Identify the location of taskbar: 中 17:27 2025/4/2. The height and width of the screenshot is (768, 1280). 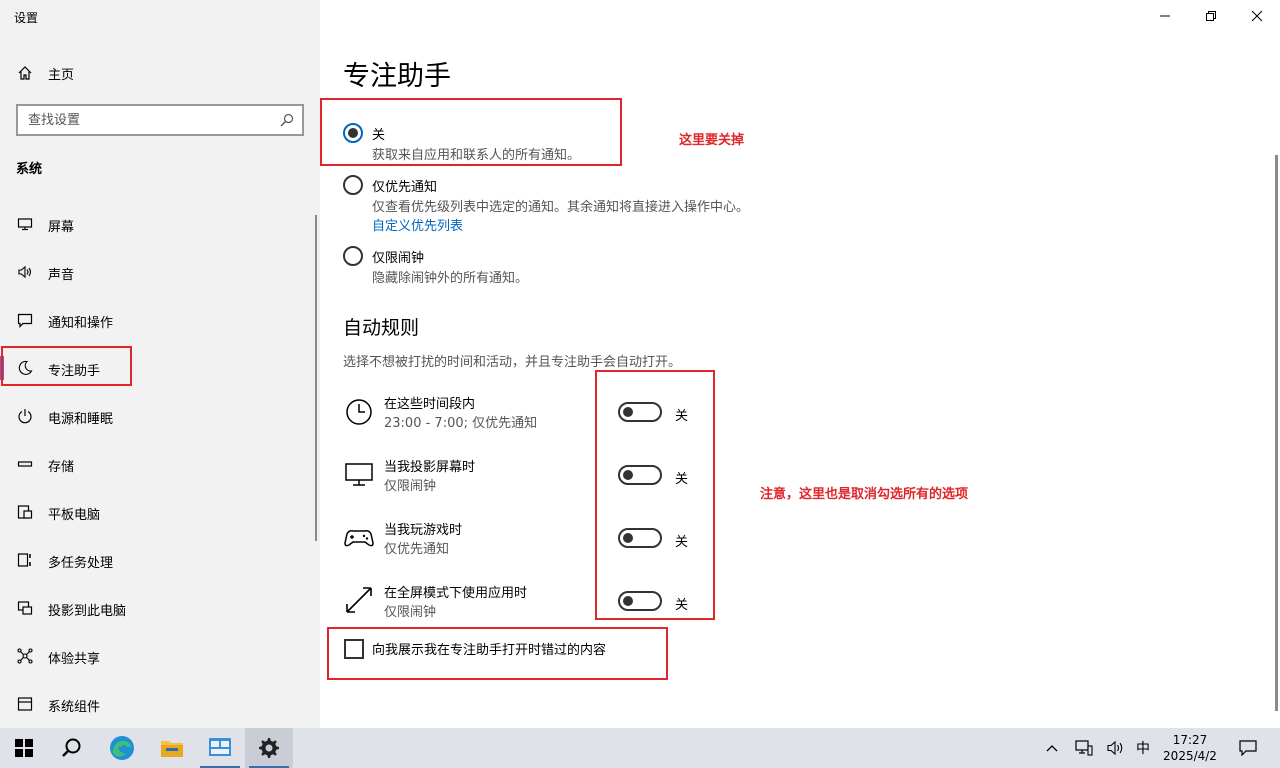
(640, 748).